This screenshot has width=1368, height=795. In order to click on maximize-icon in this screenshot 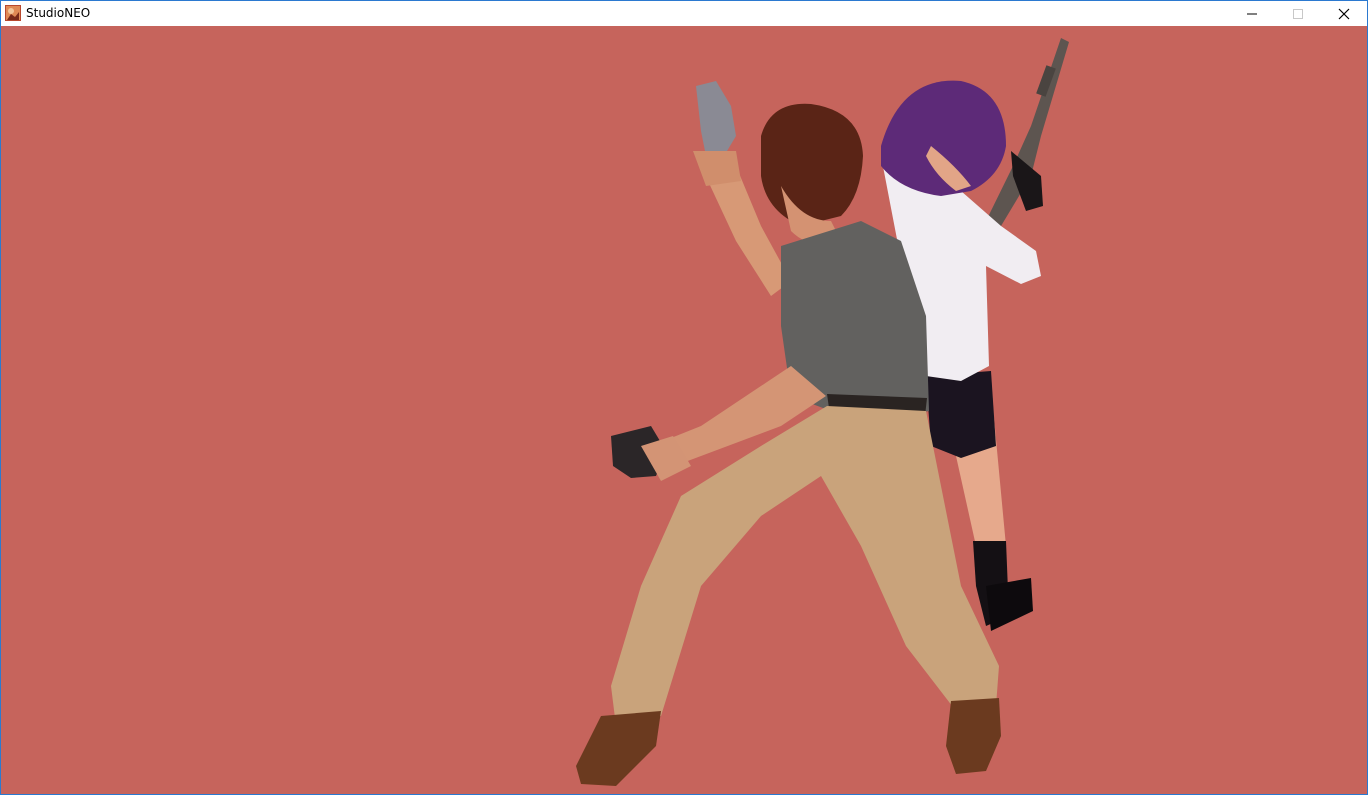, I will do `click(1298, 14)`.